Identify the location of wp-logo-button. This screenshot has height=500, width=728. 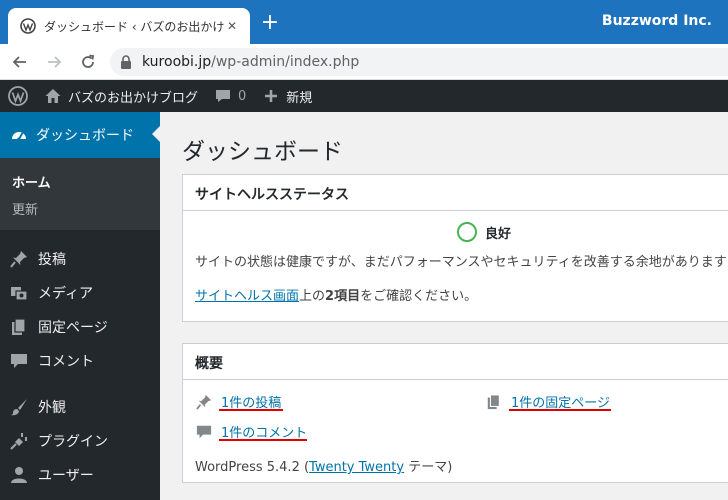
(18, 96).